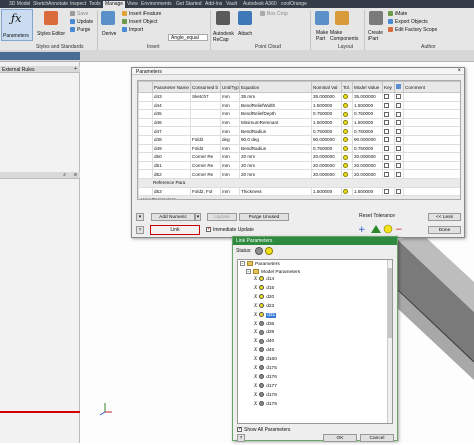  What do you see at coordinates (145, 14) in the screenshot?
I see `insert-ifeature-button: Insert iFeature` at bounding box center [145, 14].